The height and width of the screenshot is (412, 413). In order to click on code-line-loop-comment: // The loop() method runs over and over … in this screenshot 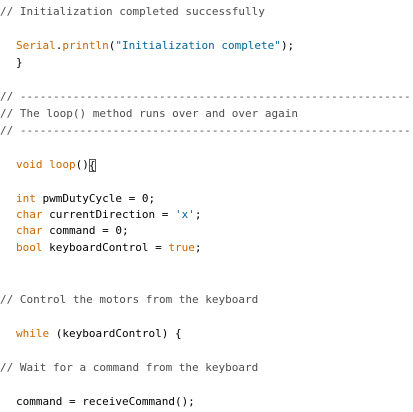, I will do `click(149, 114)`.